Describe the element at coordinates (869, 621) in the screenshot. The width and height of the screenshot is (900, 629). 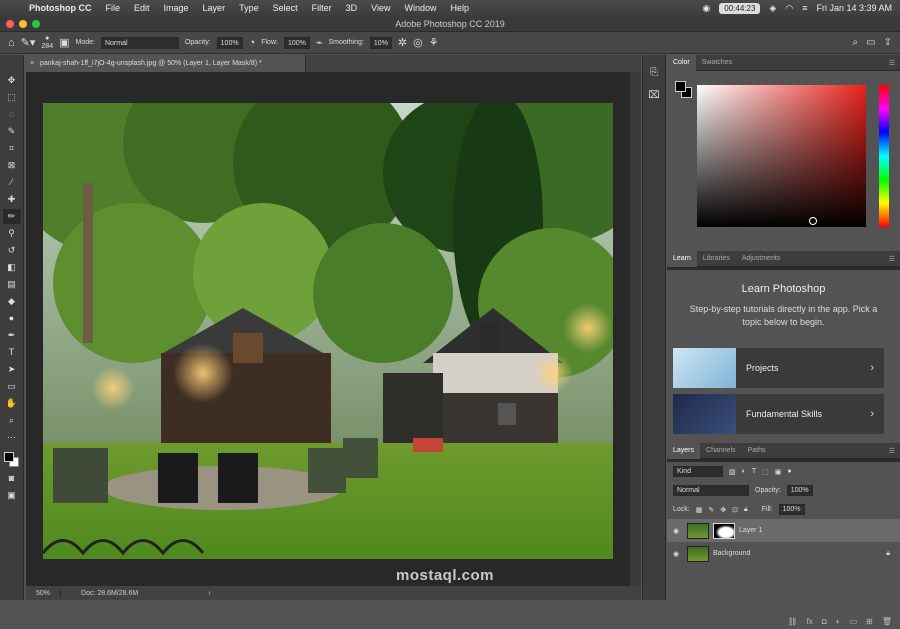
I see `new-layer-icon: ⊞` at that location.